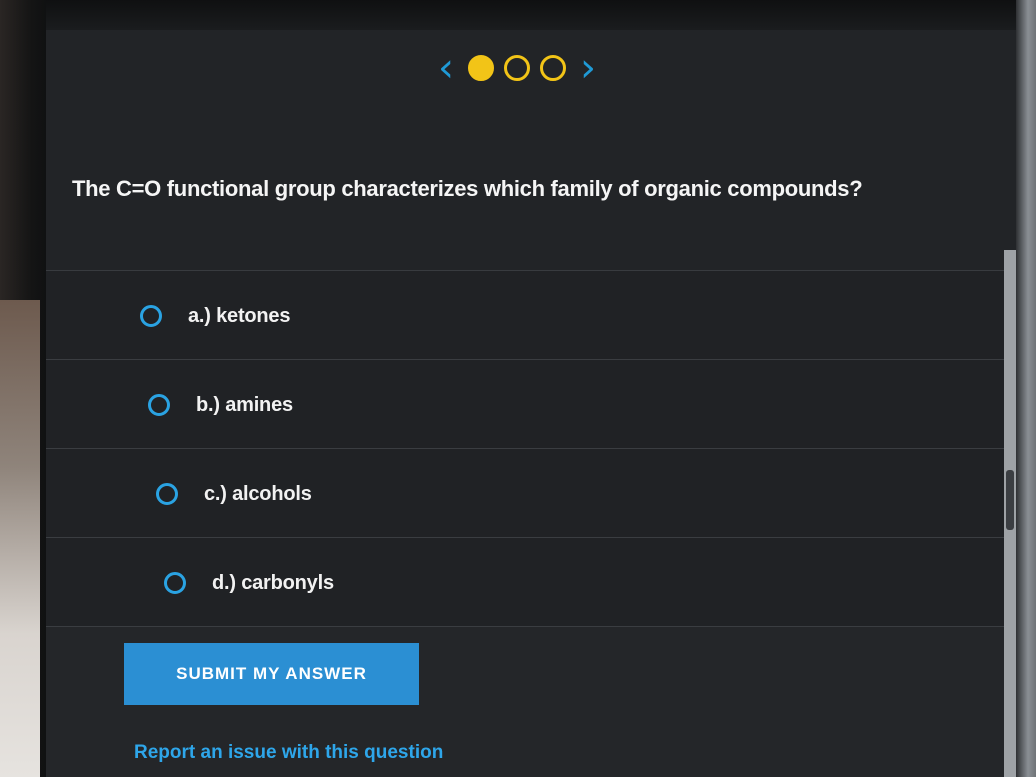 Image resolution: width=1036 pixels, height=777 pixels. Describe the element at coordinates (20, 538) in the screenshot. I see `background-desk` at that location.